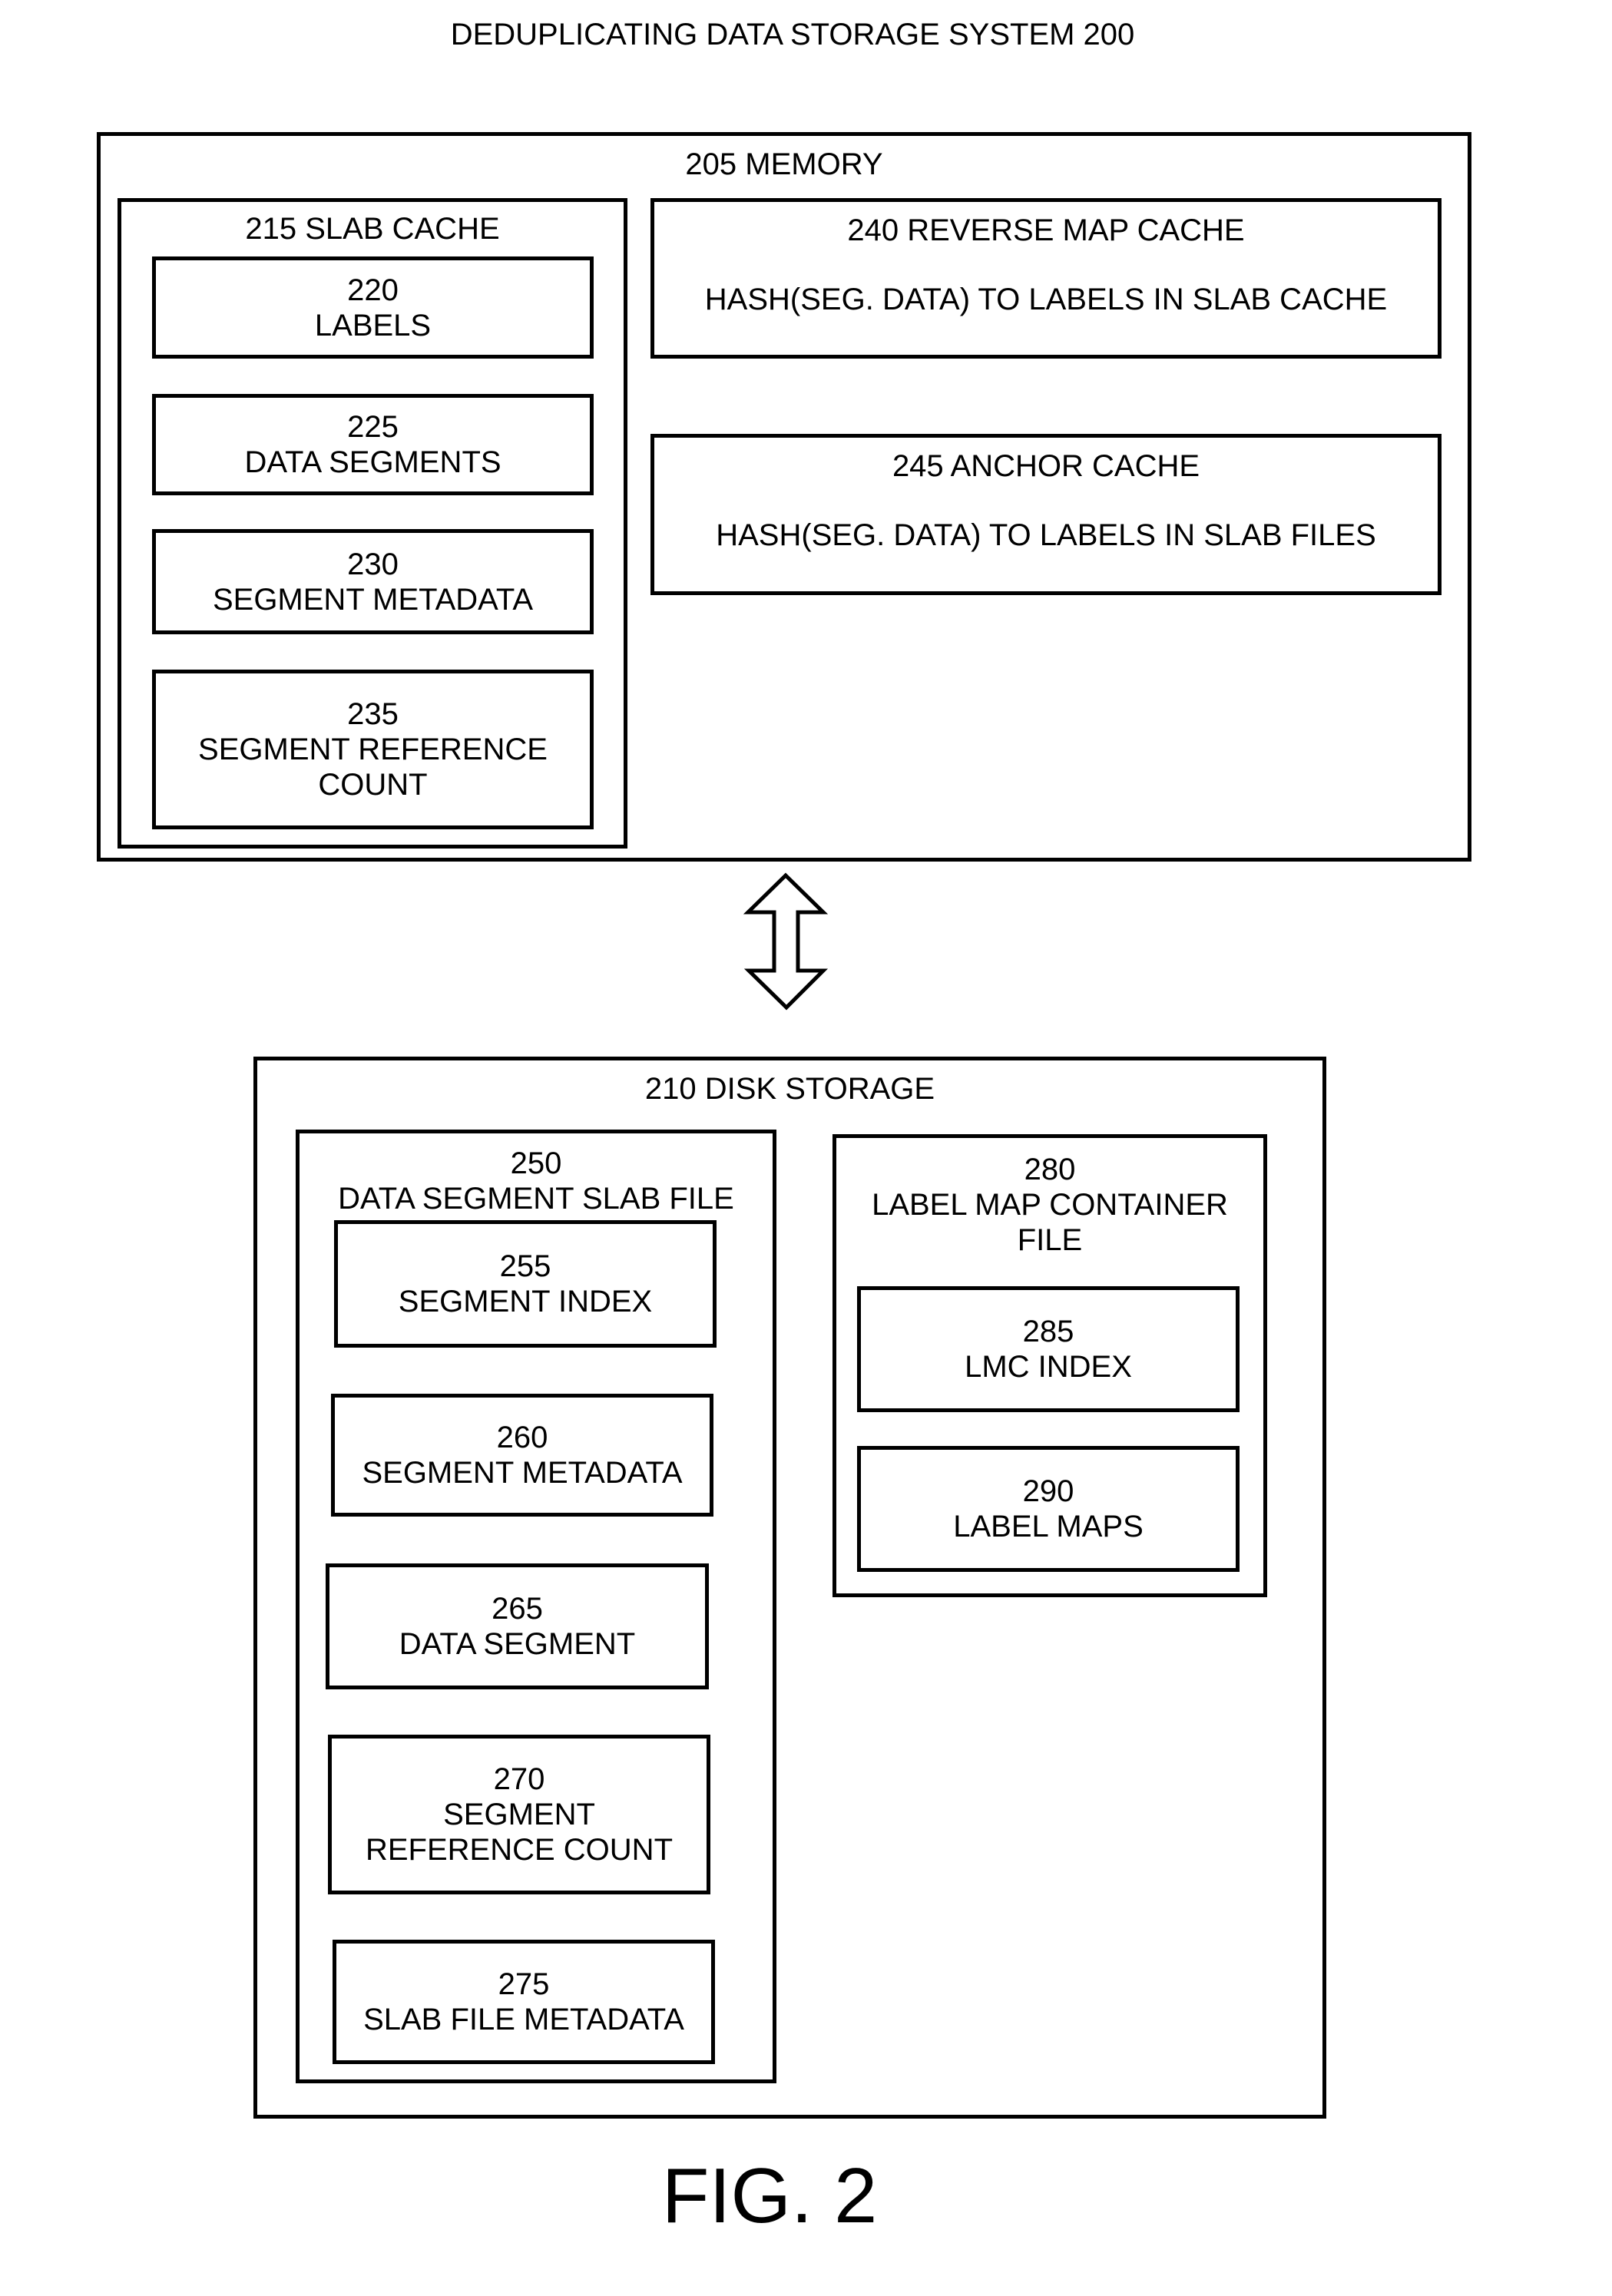  Describe the element at coordinates (517, 1644) in the screenshot. I see `data-segment-text: DATA SEGMENT` at that location.